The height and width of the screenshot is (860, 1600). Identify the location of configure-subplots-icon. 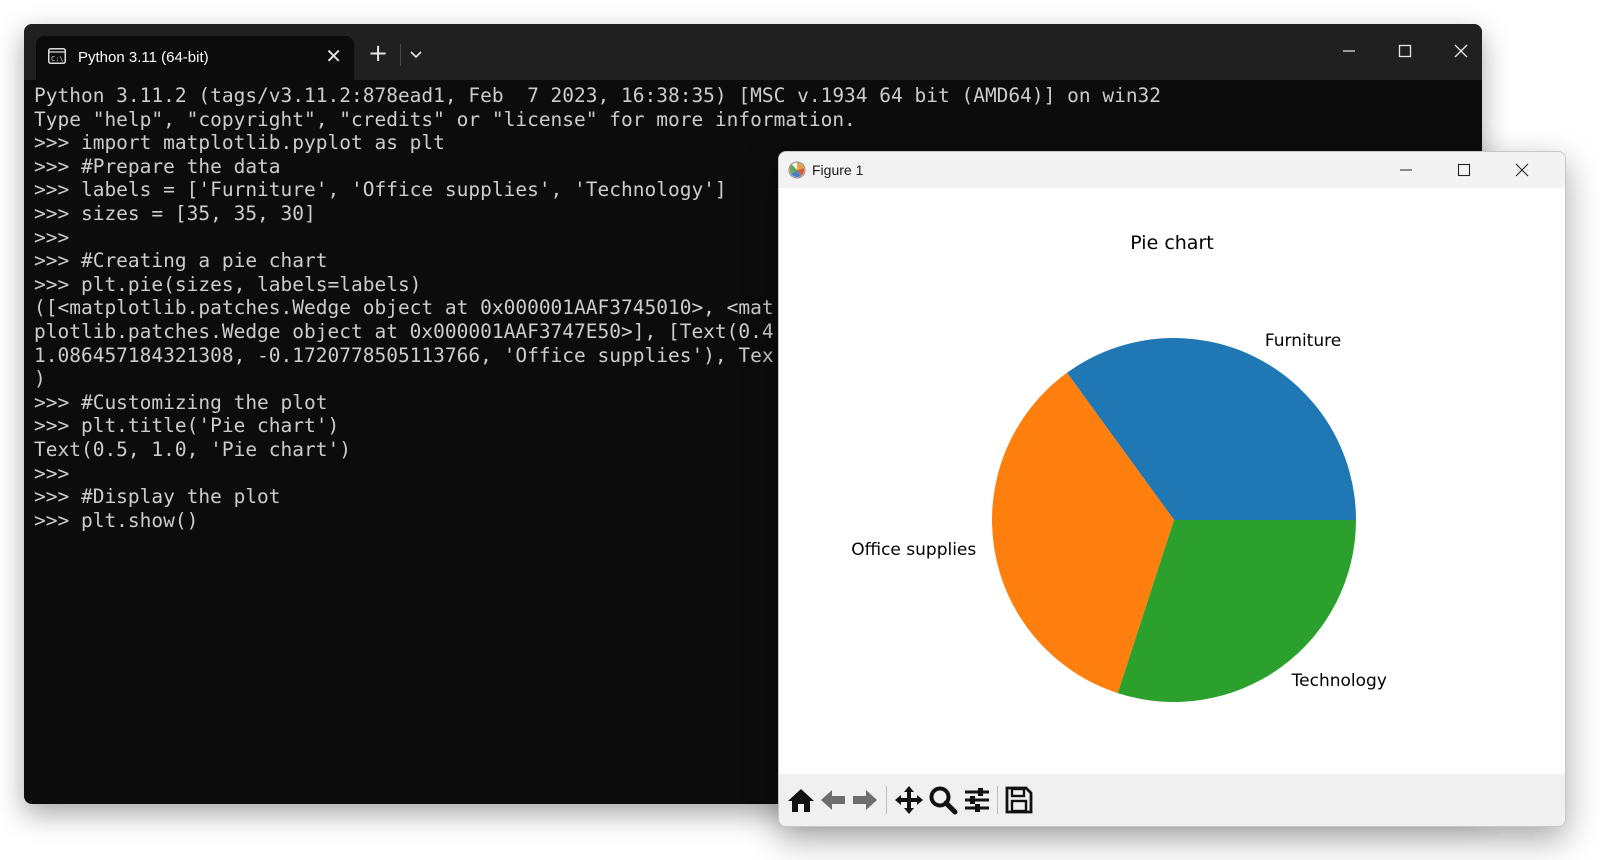
(977, 800).